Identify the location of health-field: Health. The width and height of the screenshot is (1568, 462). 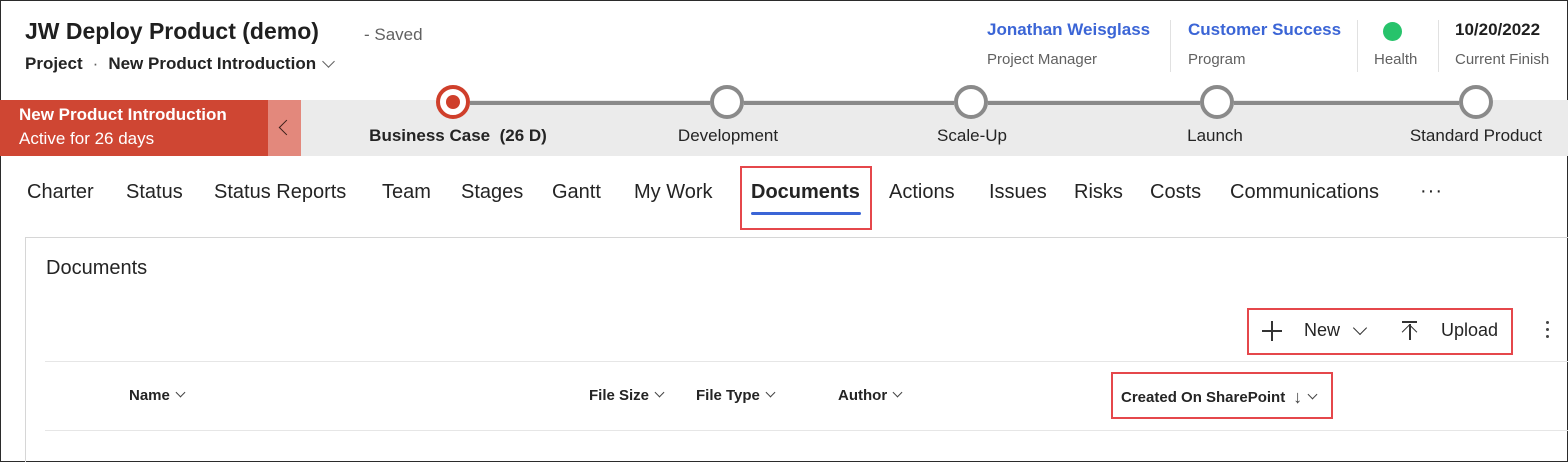
(1395, 44).